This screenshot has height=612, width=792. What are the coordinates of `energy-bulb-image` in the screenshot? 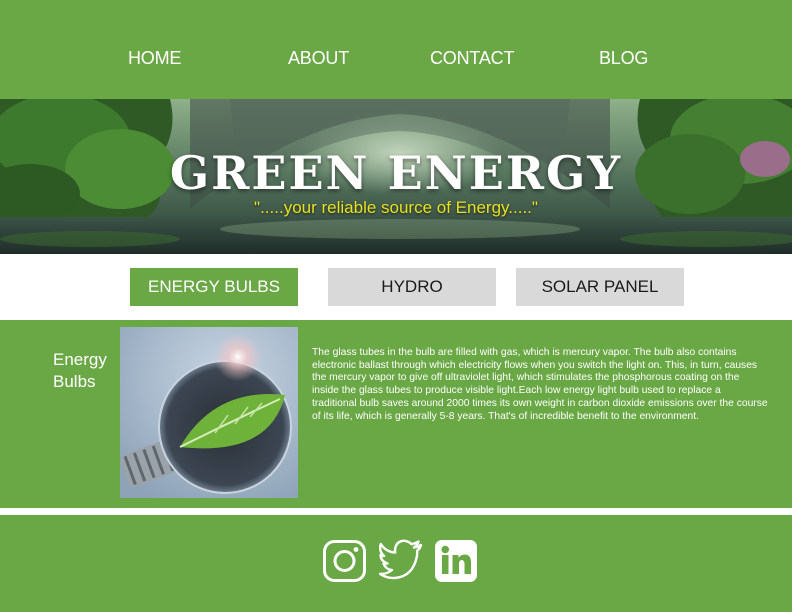 It's located at (209, 412).